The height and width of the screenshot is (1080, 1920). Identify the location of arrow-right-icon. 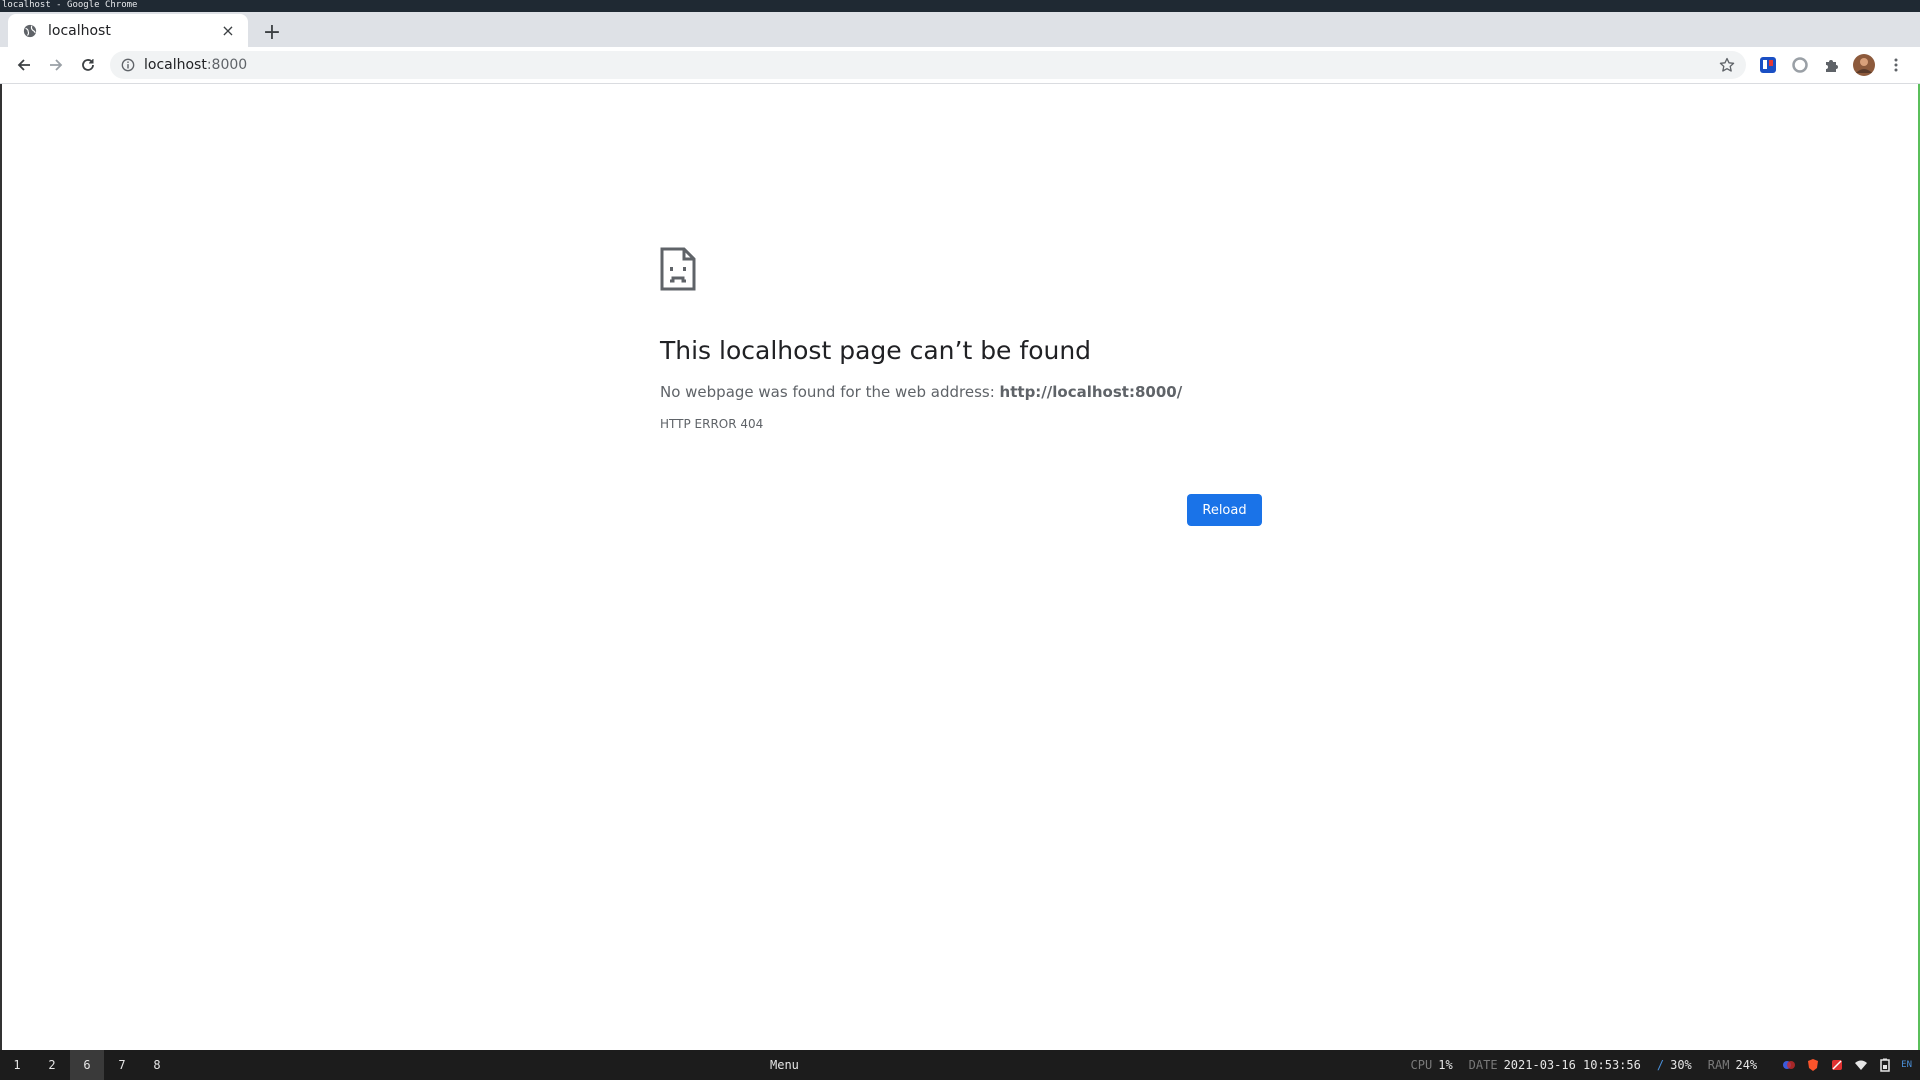
(56, 65).